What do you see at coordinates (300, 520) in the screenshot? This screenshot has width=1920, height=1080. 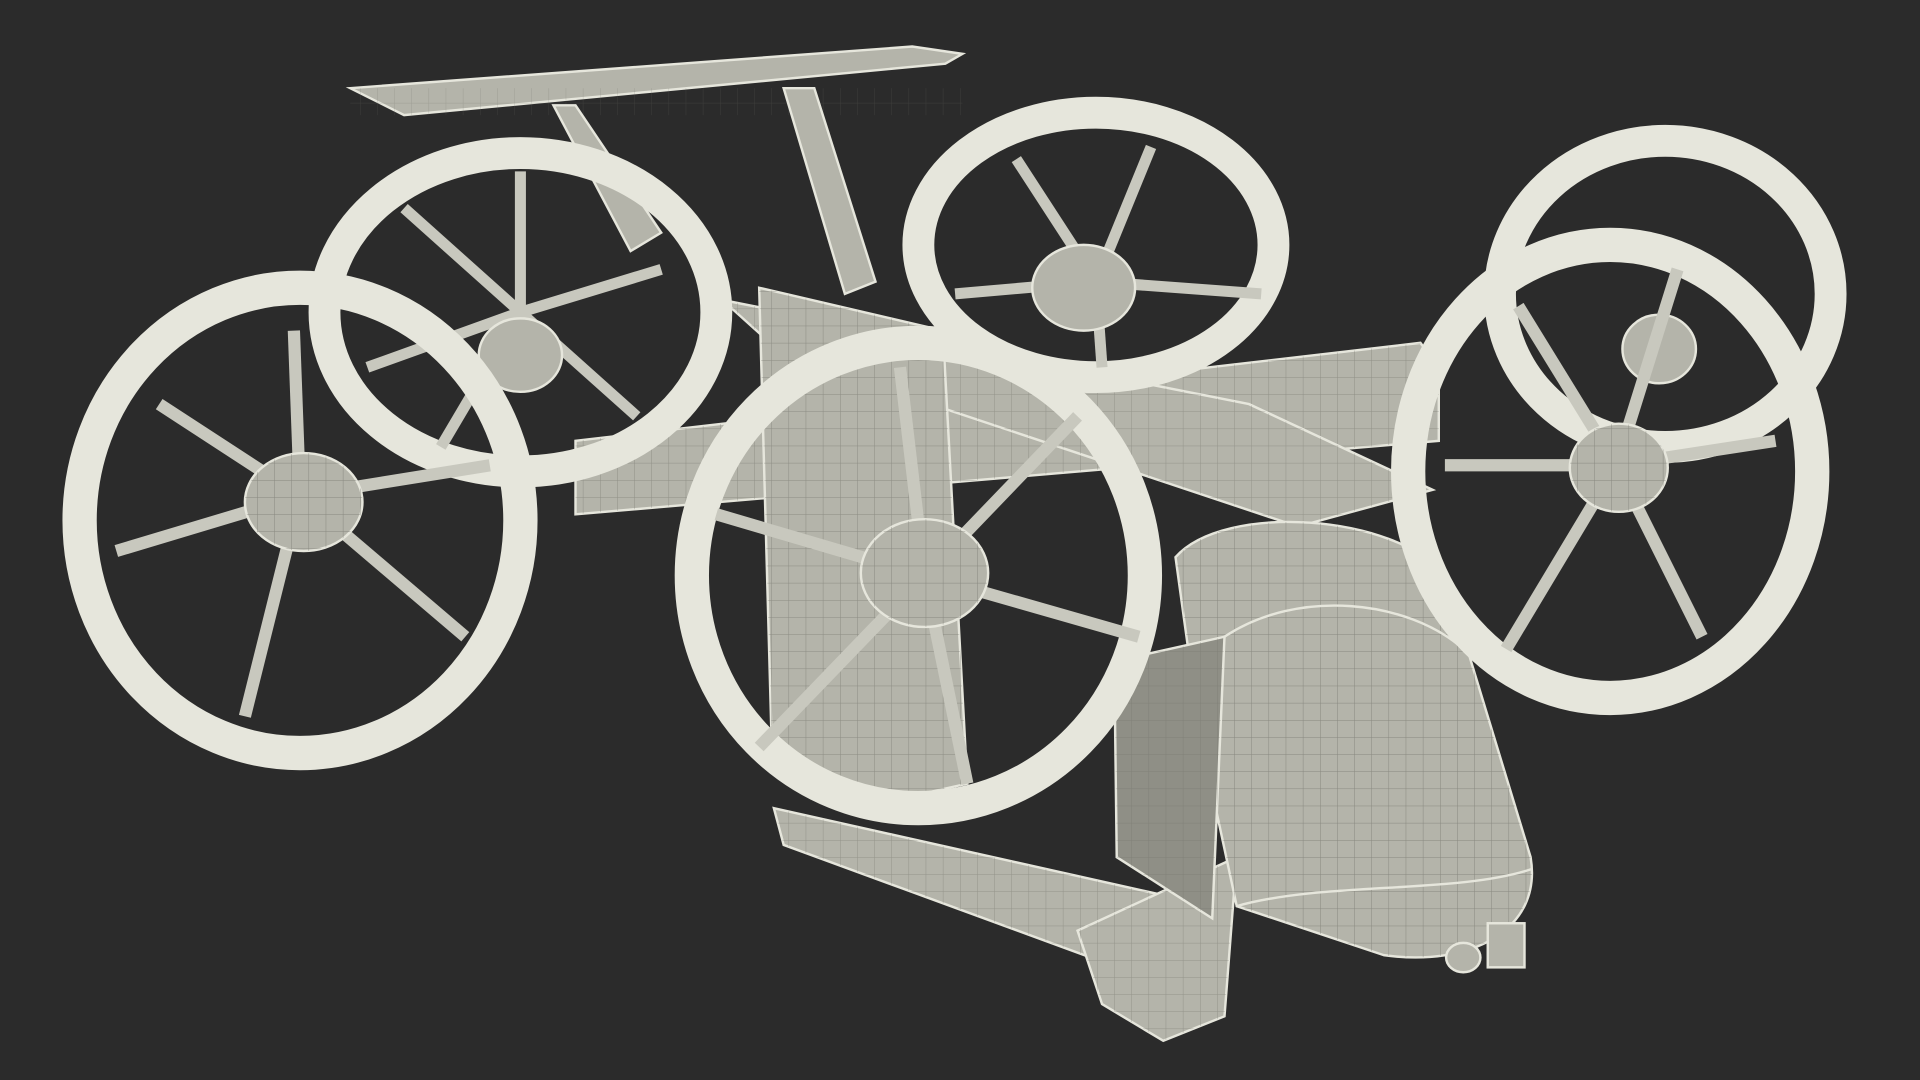 I see `rotor-front-left` at bounding box center [300, 520].